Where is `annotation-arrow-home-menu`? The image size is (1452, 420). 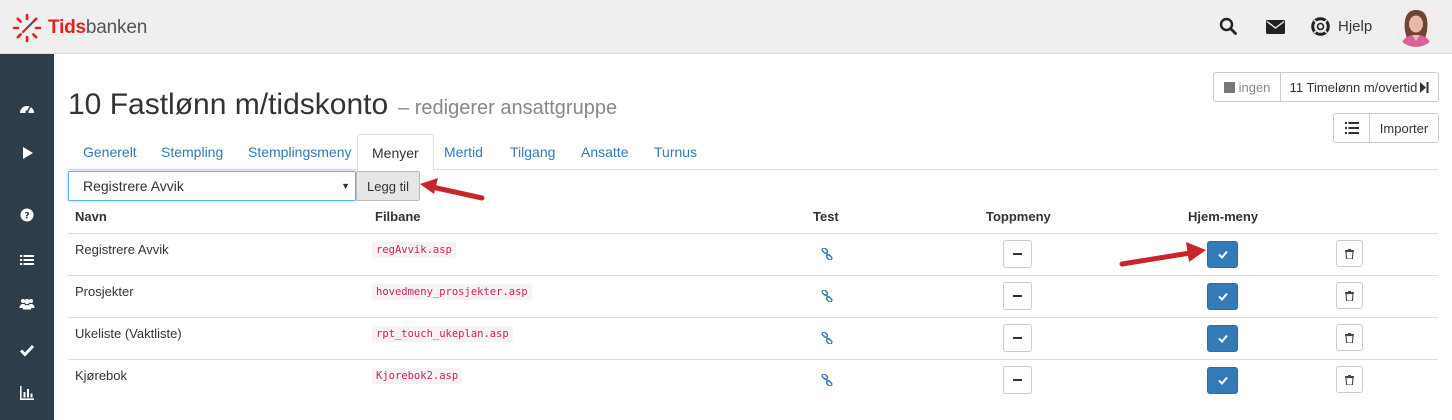 annotation-arrow-home-menu is located at coordinates (1162, 254).